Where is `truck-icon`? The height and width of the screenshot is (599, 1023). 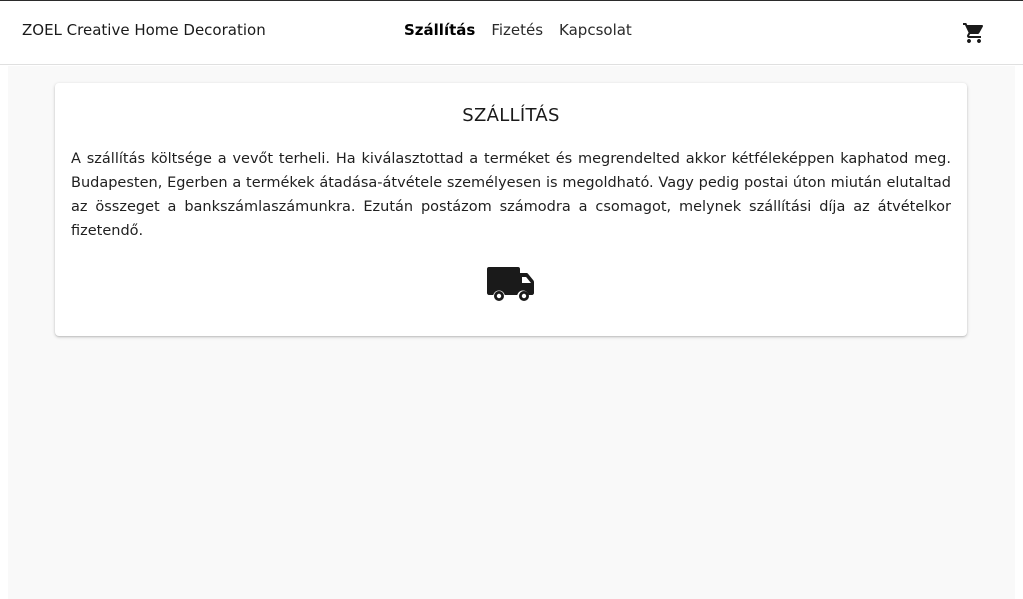
truck-icon is located at coordinates (511, 284).